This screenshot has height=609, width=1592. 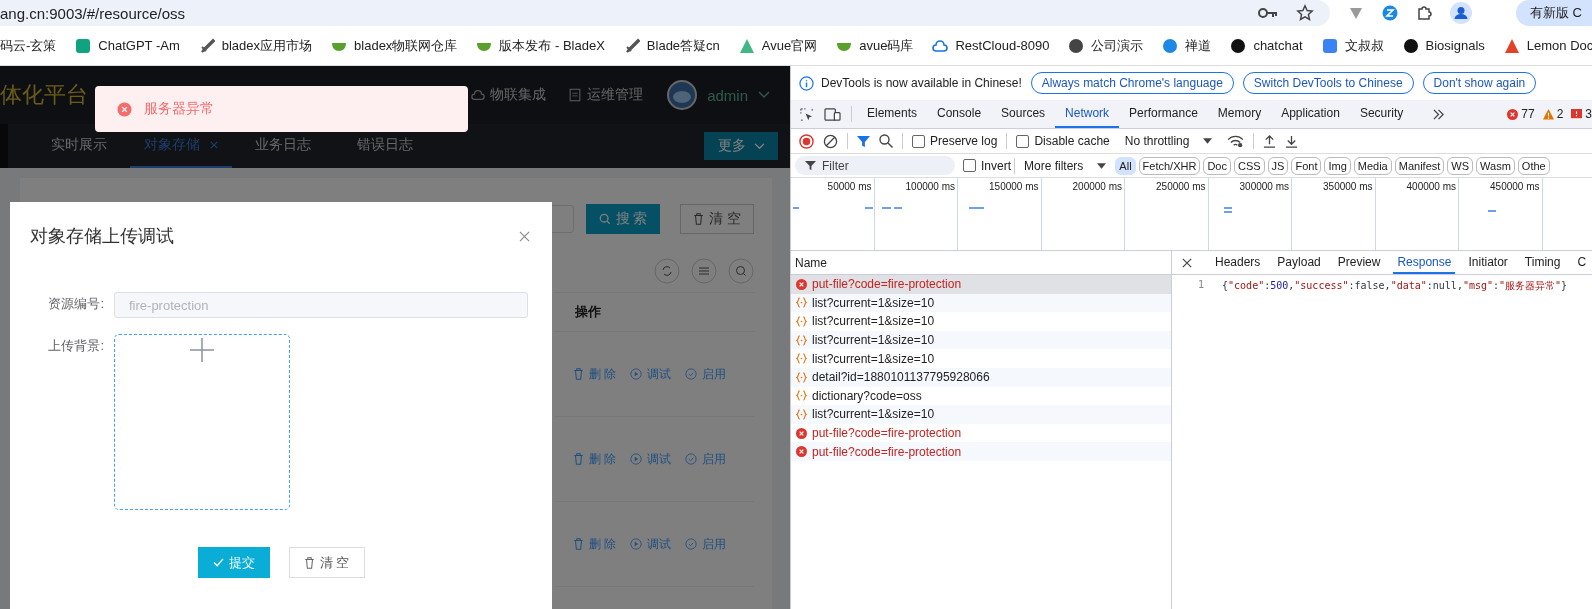 I want to click on type-filter-chip: WS, so click(x=1460, y=165).